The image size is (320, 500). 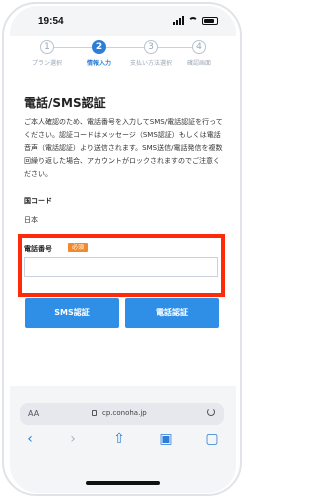 I want to click on step-4: 4 確認画面, so click(x=199, y=53).